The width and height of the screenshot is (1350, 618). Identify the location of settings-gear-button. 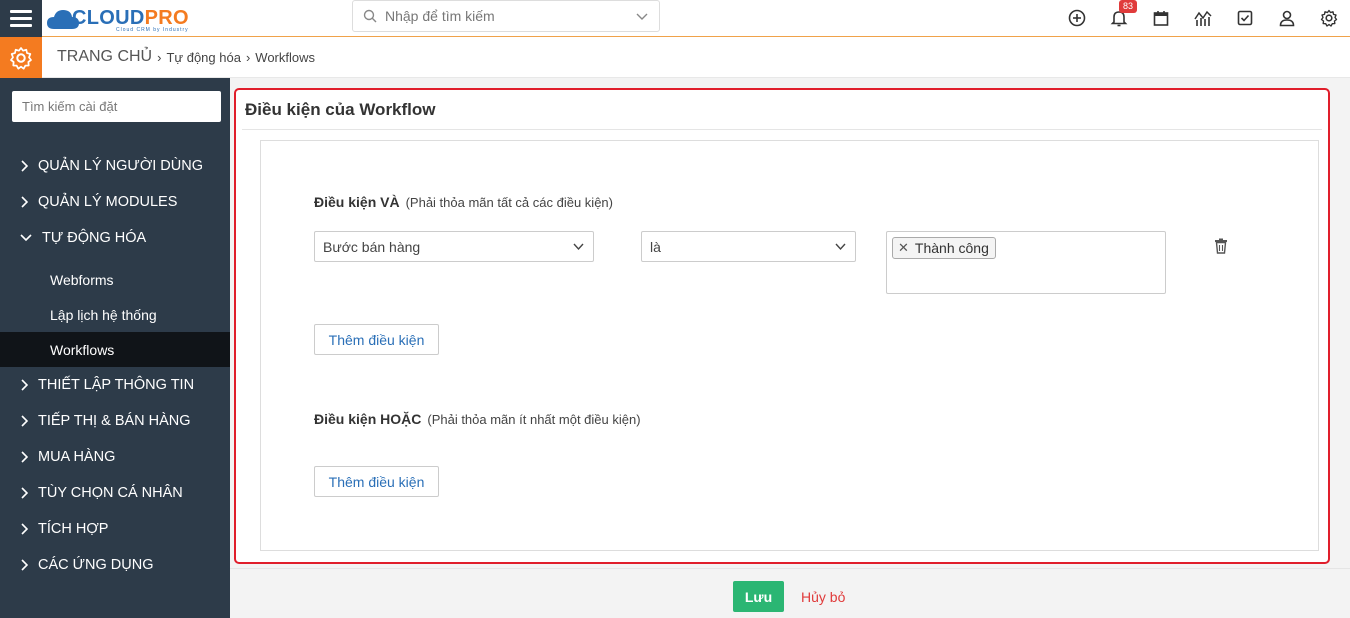
(21, 57).